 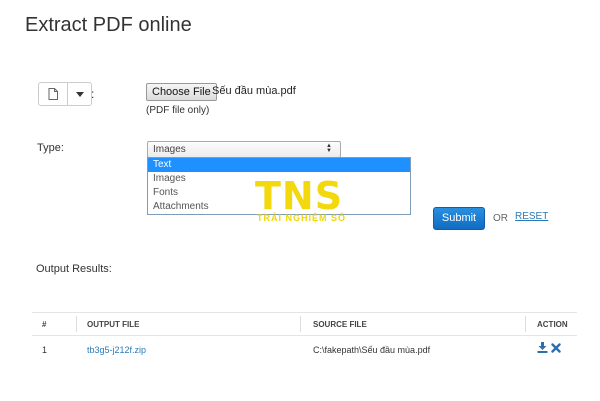 What do you see at coordinates (244, 149) in the screenshot?
I see `type-select: Images ▲ ▼` at bounding box center [244, 149].